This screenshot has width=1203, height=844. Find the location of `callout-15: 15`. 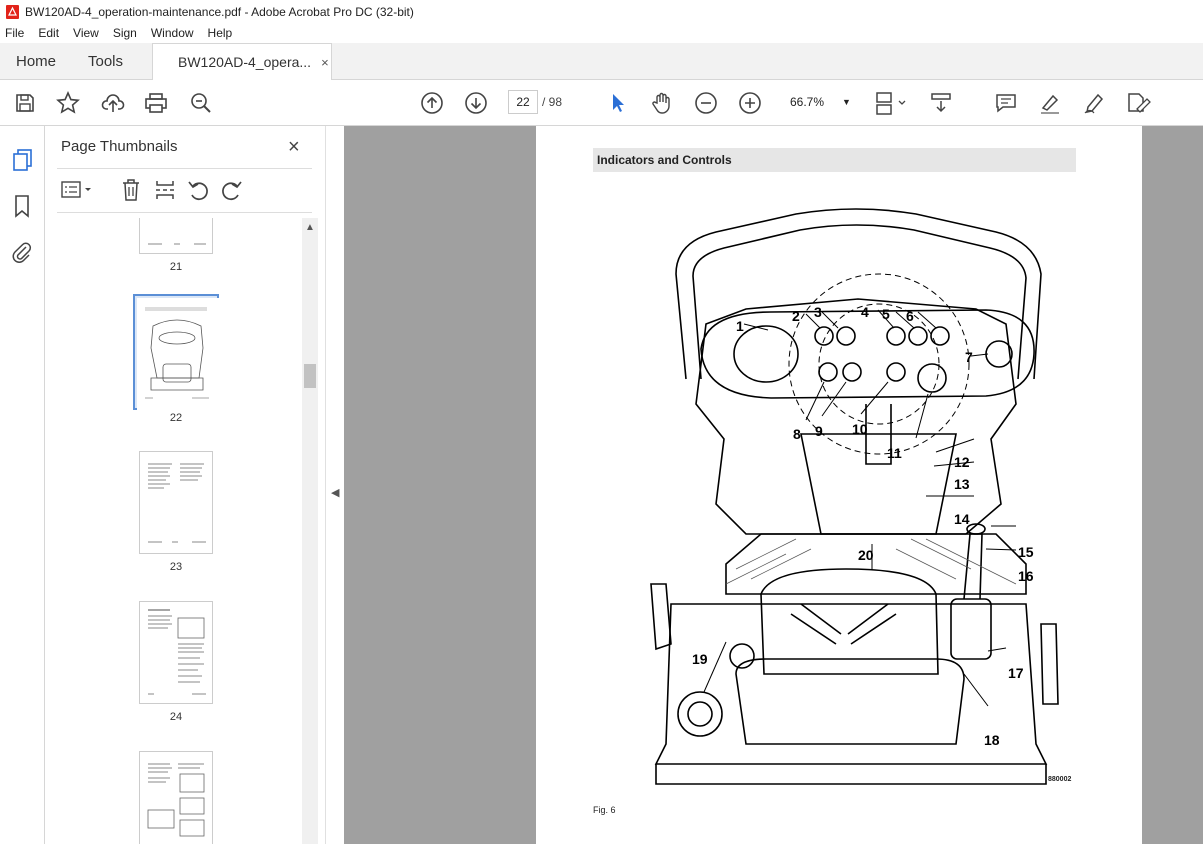

callout-15: 15 is located at coordinates (1026, 552).